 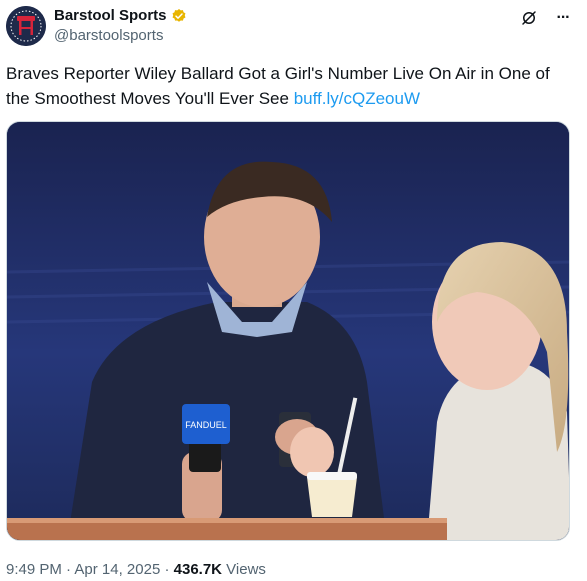 I want to click on author-display-name: Barstool Sports, so click(x=110, y=15).